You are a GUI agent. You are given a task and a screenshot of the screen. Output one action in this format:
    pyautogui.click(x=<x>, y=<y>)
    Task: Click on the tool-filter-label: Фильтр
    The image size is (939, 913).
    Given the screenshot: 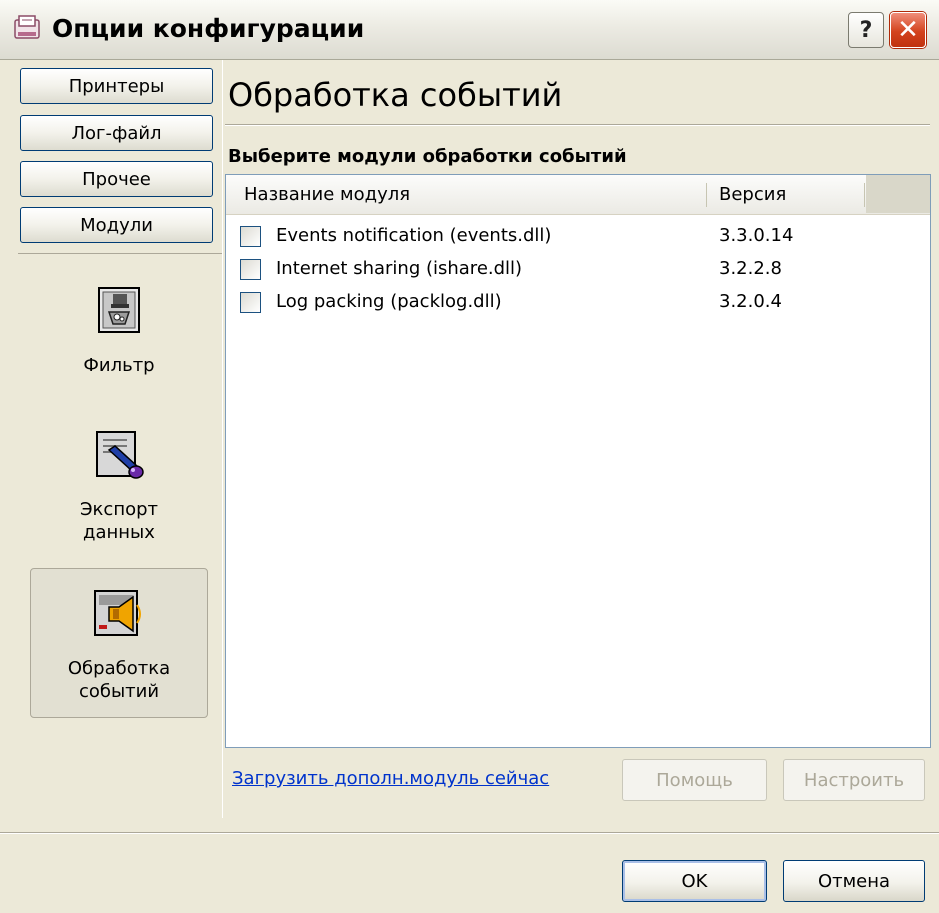 What is the action you would take?
    pyautogui.click(x=119, y=365)
    